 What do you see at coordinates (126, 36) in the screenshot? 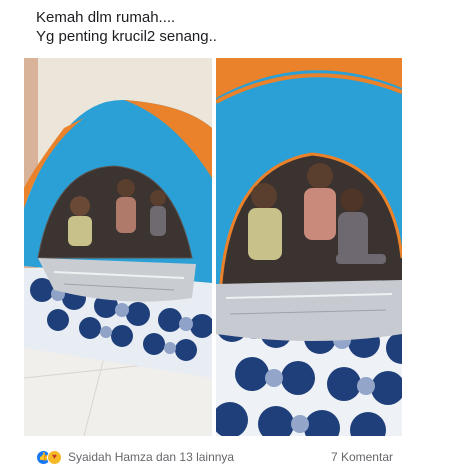
I see `caption-line-2: Yg penting krucil2 senang..` at bounding box center [126, 36].